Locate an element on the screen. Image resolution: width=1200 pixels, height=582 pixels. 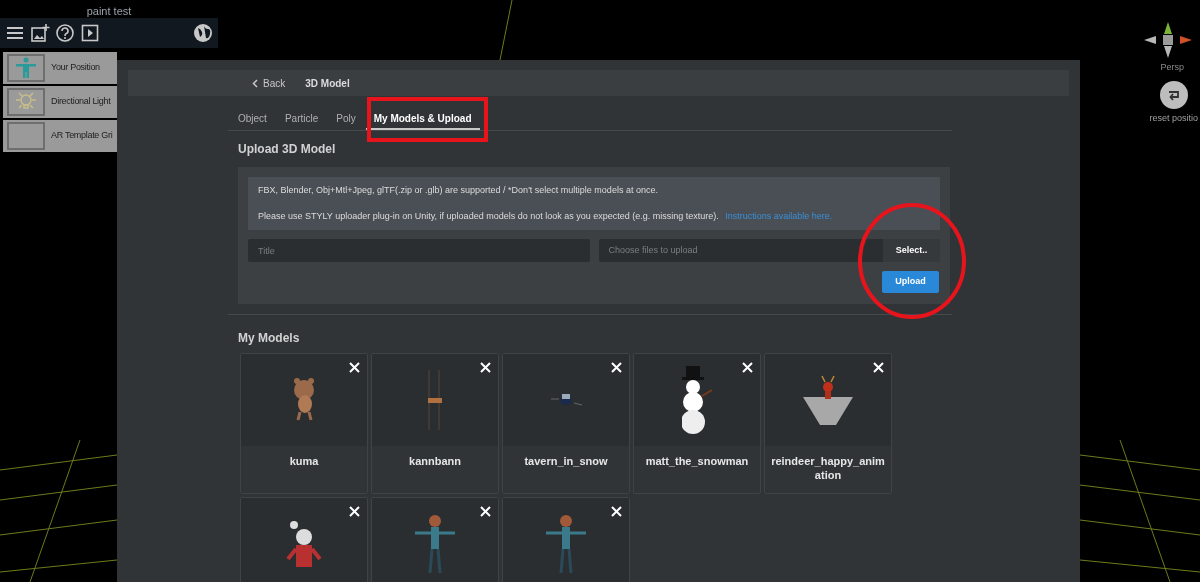
play-icon is located at coordinates (90, 33).